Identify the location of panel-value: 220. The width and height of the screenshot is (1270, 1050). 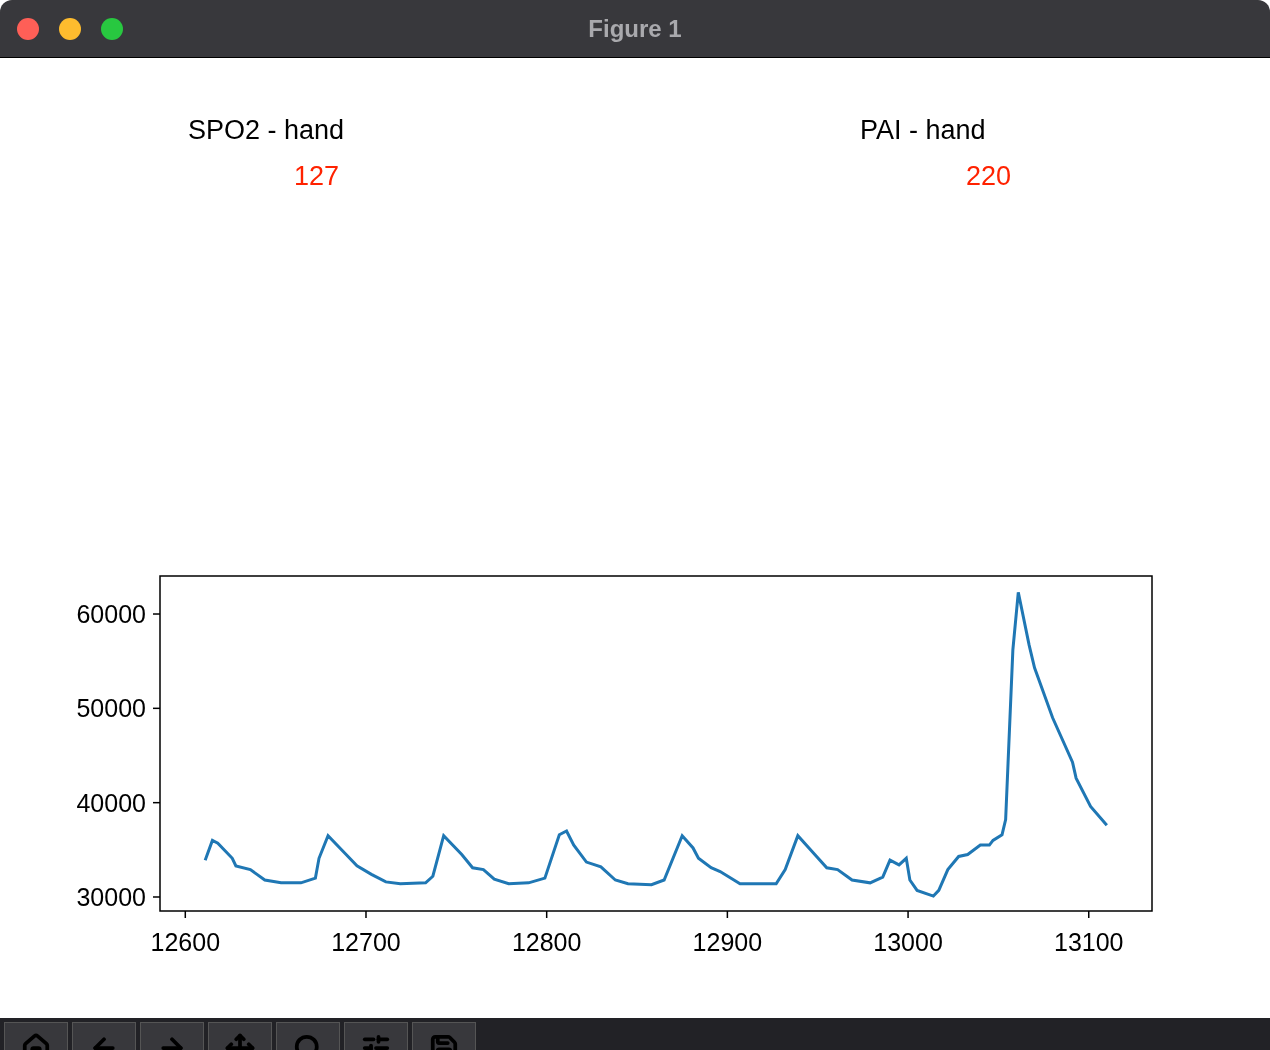
(989, 176).